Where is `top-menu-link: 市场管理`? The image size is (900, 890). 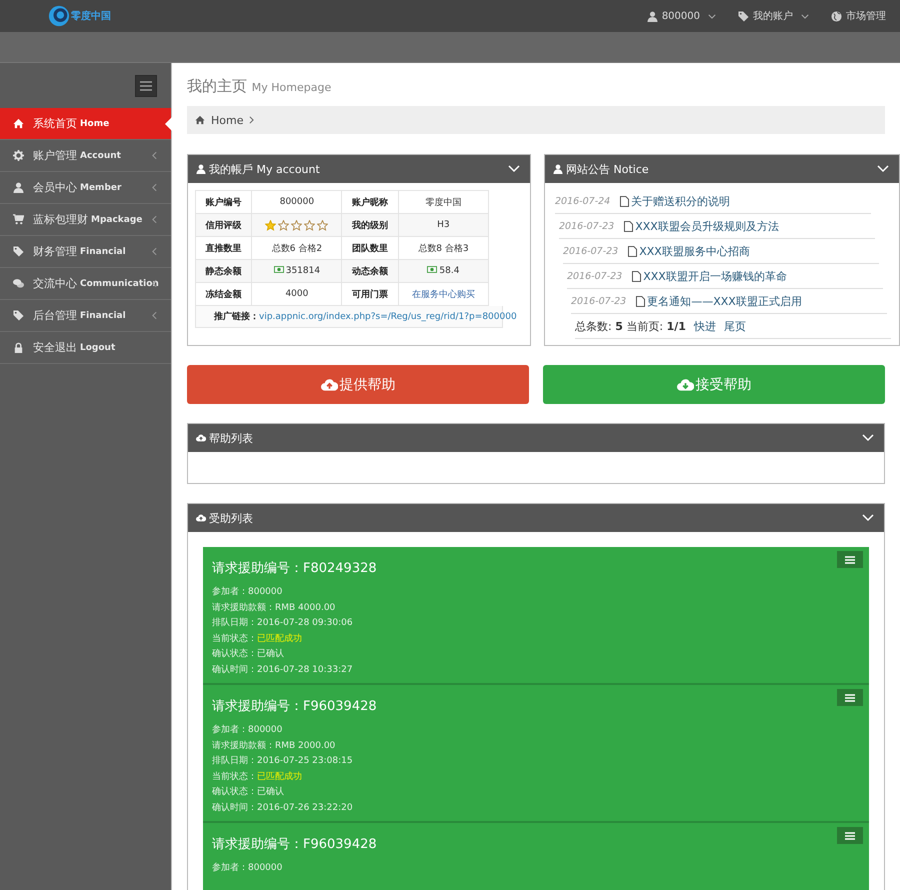
top-menu-link: 市场管理 is located at coordinates (858, 16).